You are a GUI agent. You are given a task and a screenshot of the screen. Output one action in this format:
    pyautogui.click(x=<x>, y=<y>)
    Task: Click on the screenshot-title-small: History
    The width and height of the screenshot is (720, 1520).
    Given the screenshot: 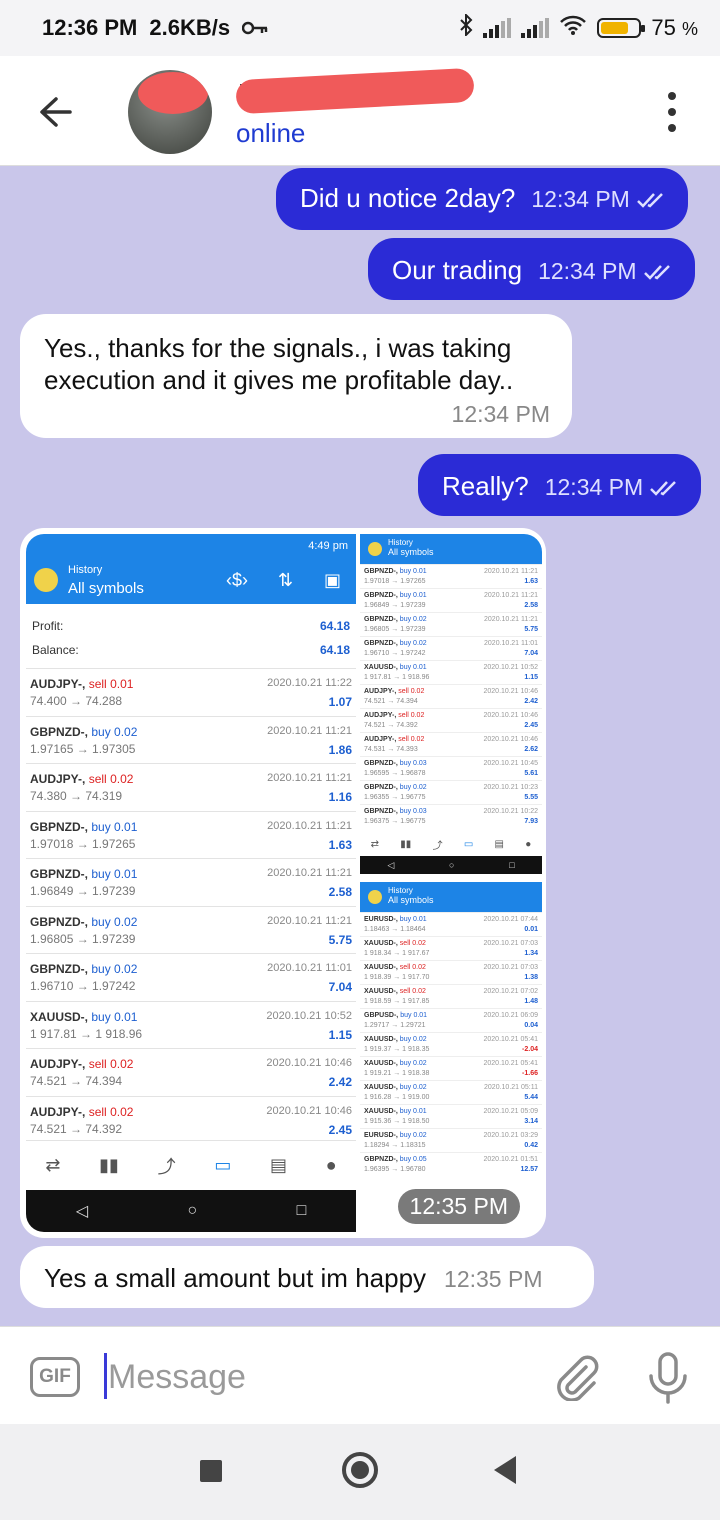 What is the action you would take?
    pyautogui.click(x=400, y=890)
    